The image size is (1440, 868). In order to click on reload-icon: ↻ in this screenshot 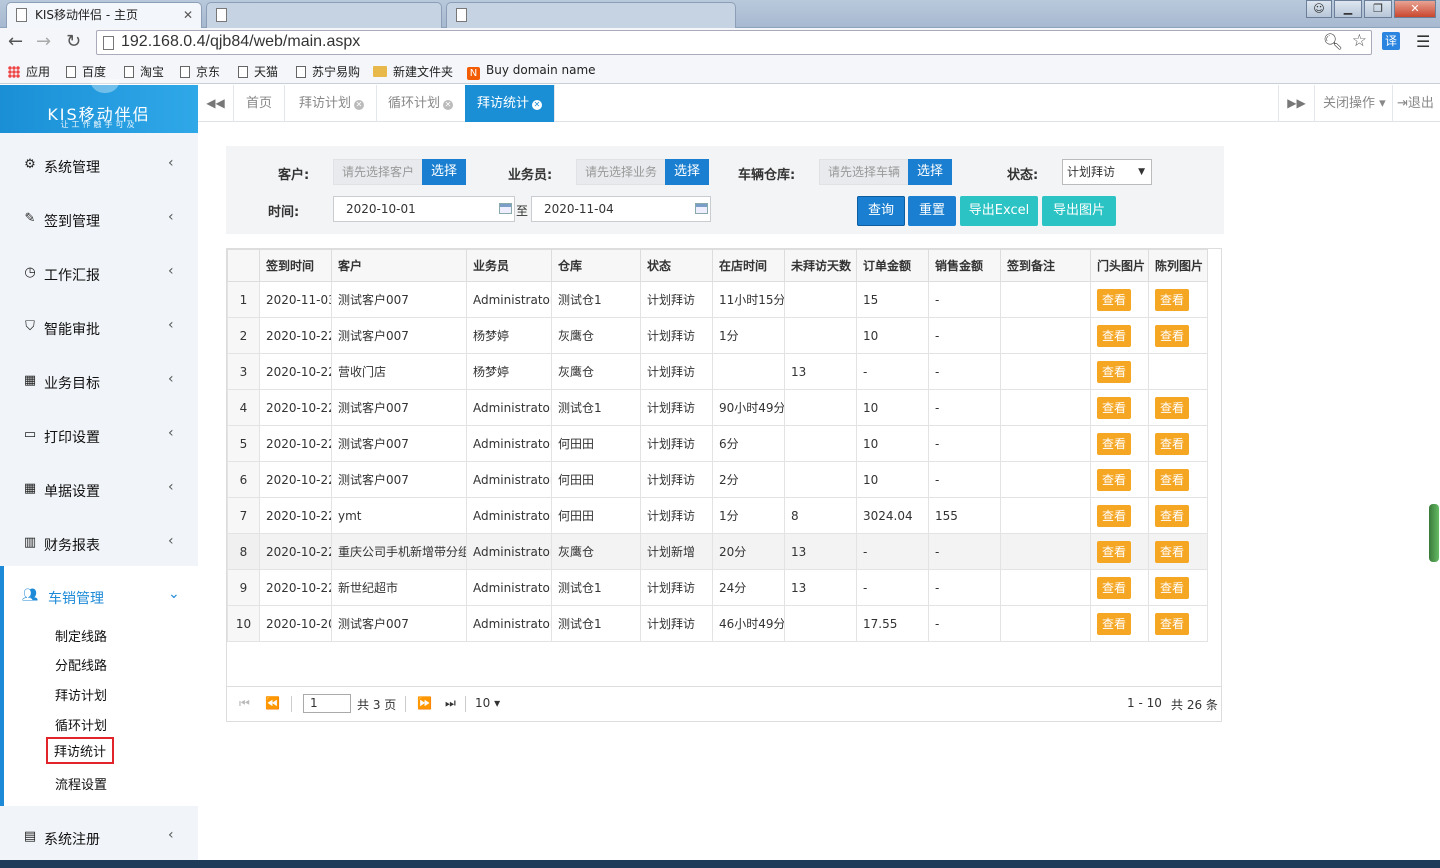, I will do `click(73, 42)`.